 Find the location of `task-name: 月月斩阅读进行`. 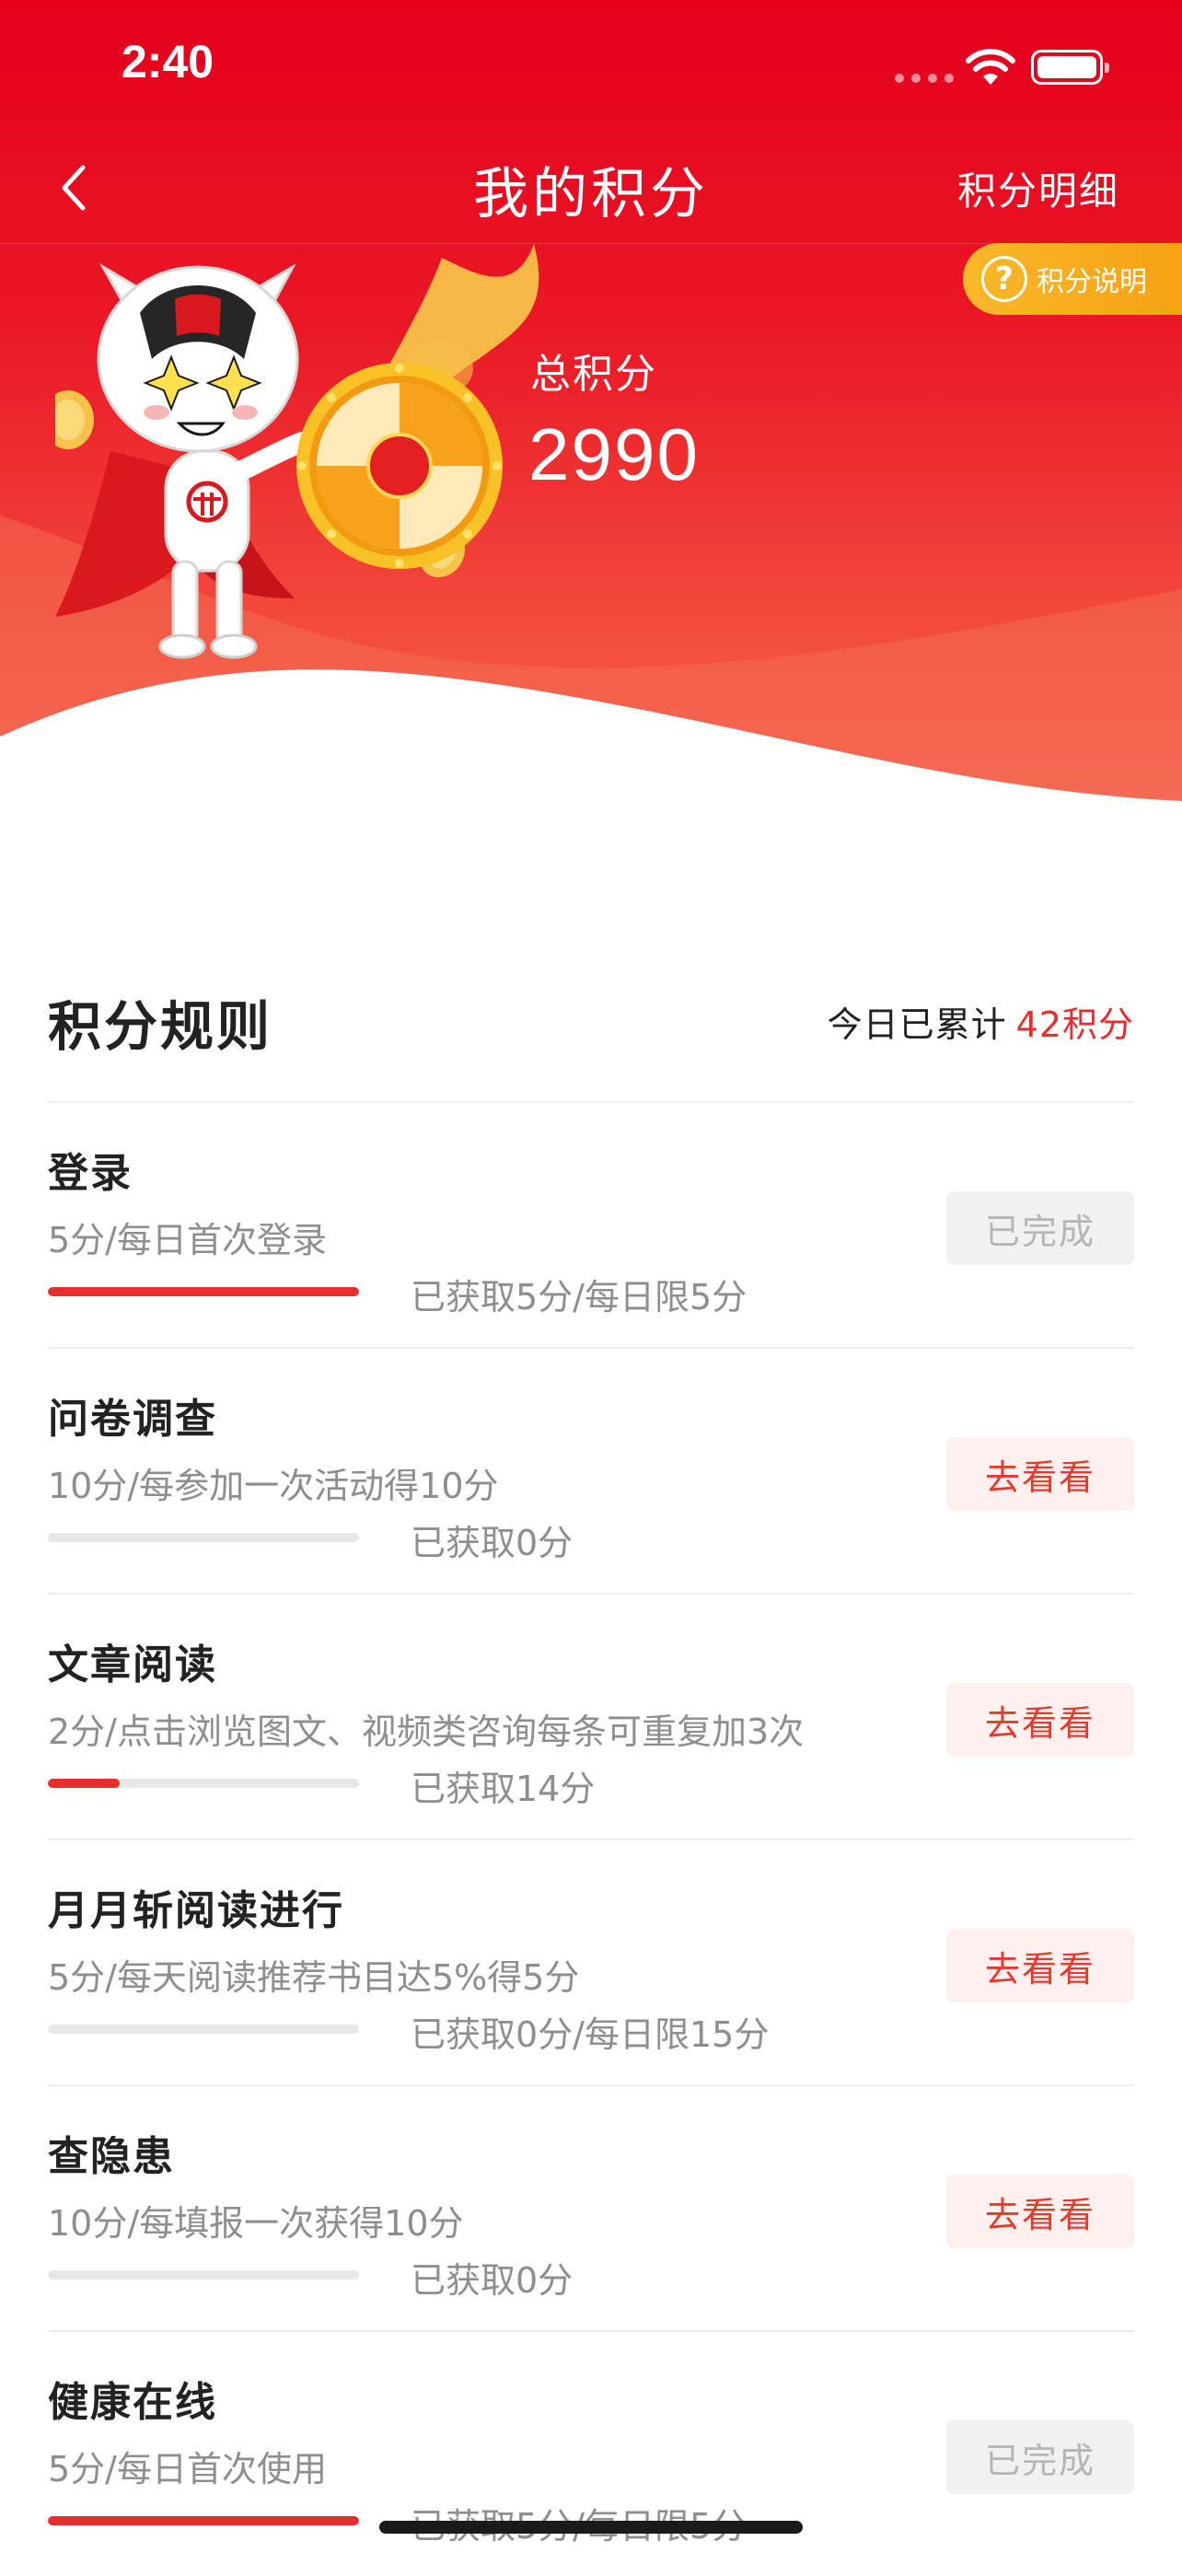

task-name: 月月斩阅读进行 is located at coordinates (196, 1910).